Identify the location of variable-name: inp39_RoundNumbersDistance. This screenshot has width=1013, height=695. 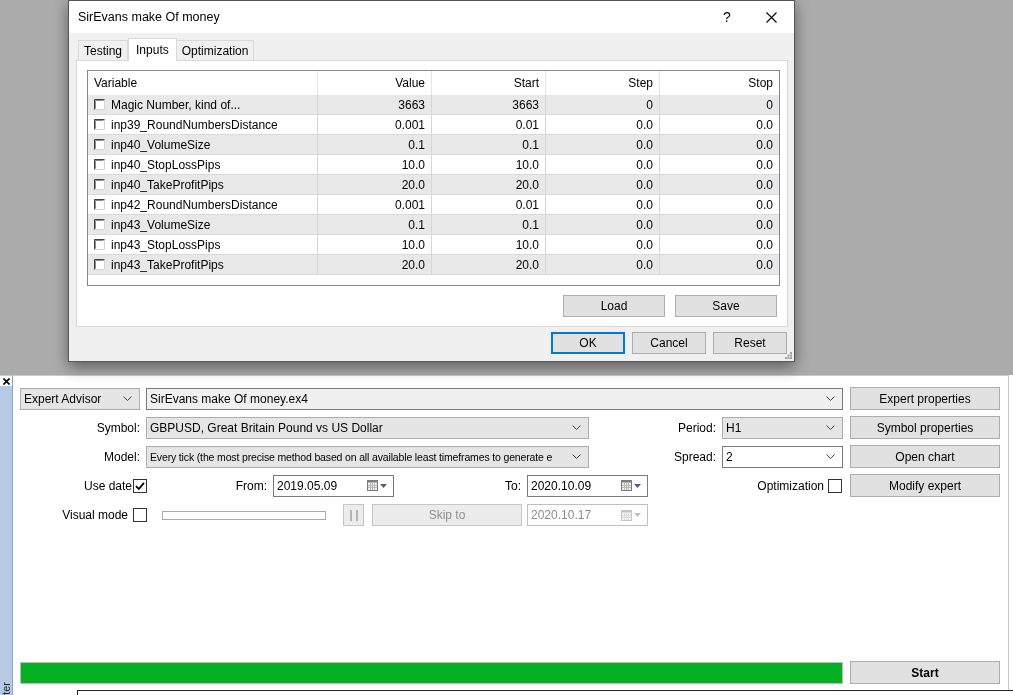
(194, 124).